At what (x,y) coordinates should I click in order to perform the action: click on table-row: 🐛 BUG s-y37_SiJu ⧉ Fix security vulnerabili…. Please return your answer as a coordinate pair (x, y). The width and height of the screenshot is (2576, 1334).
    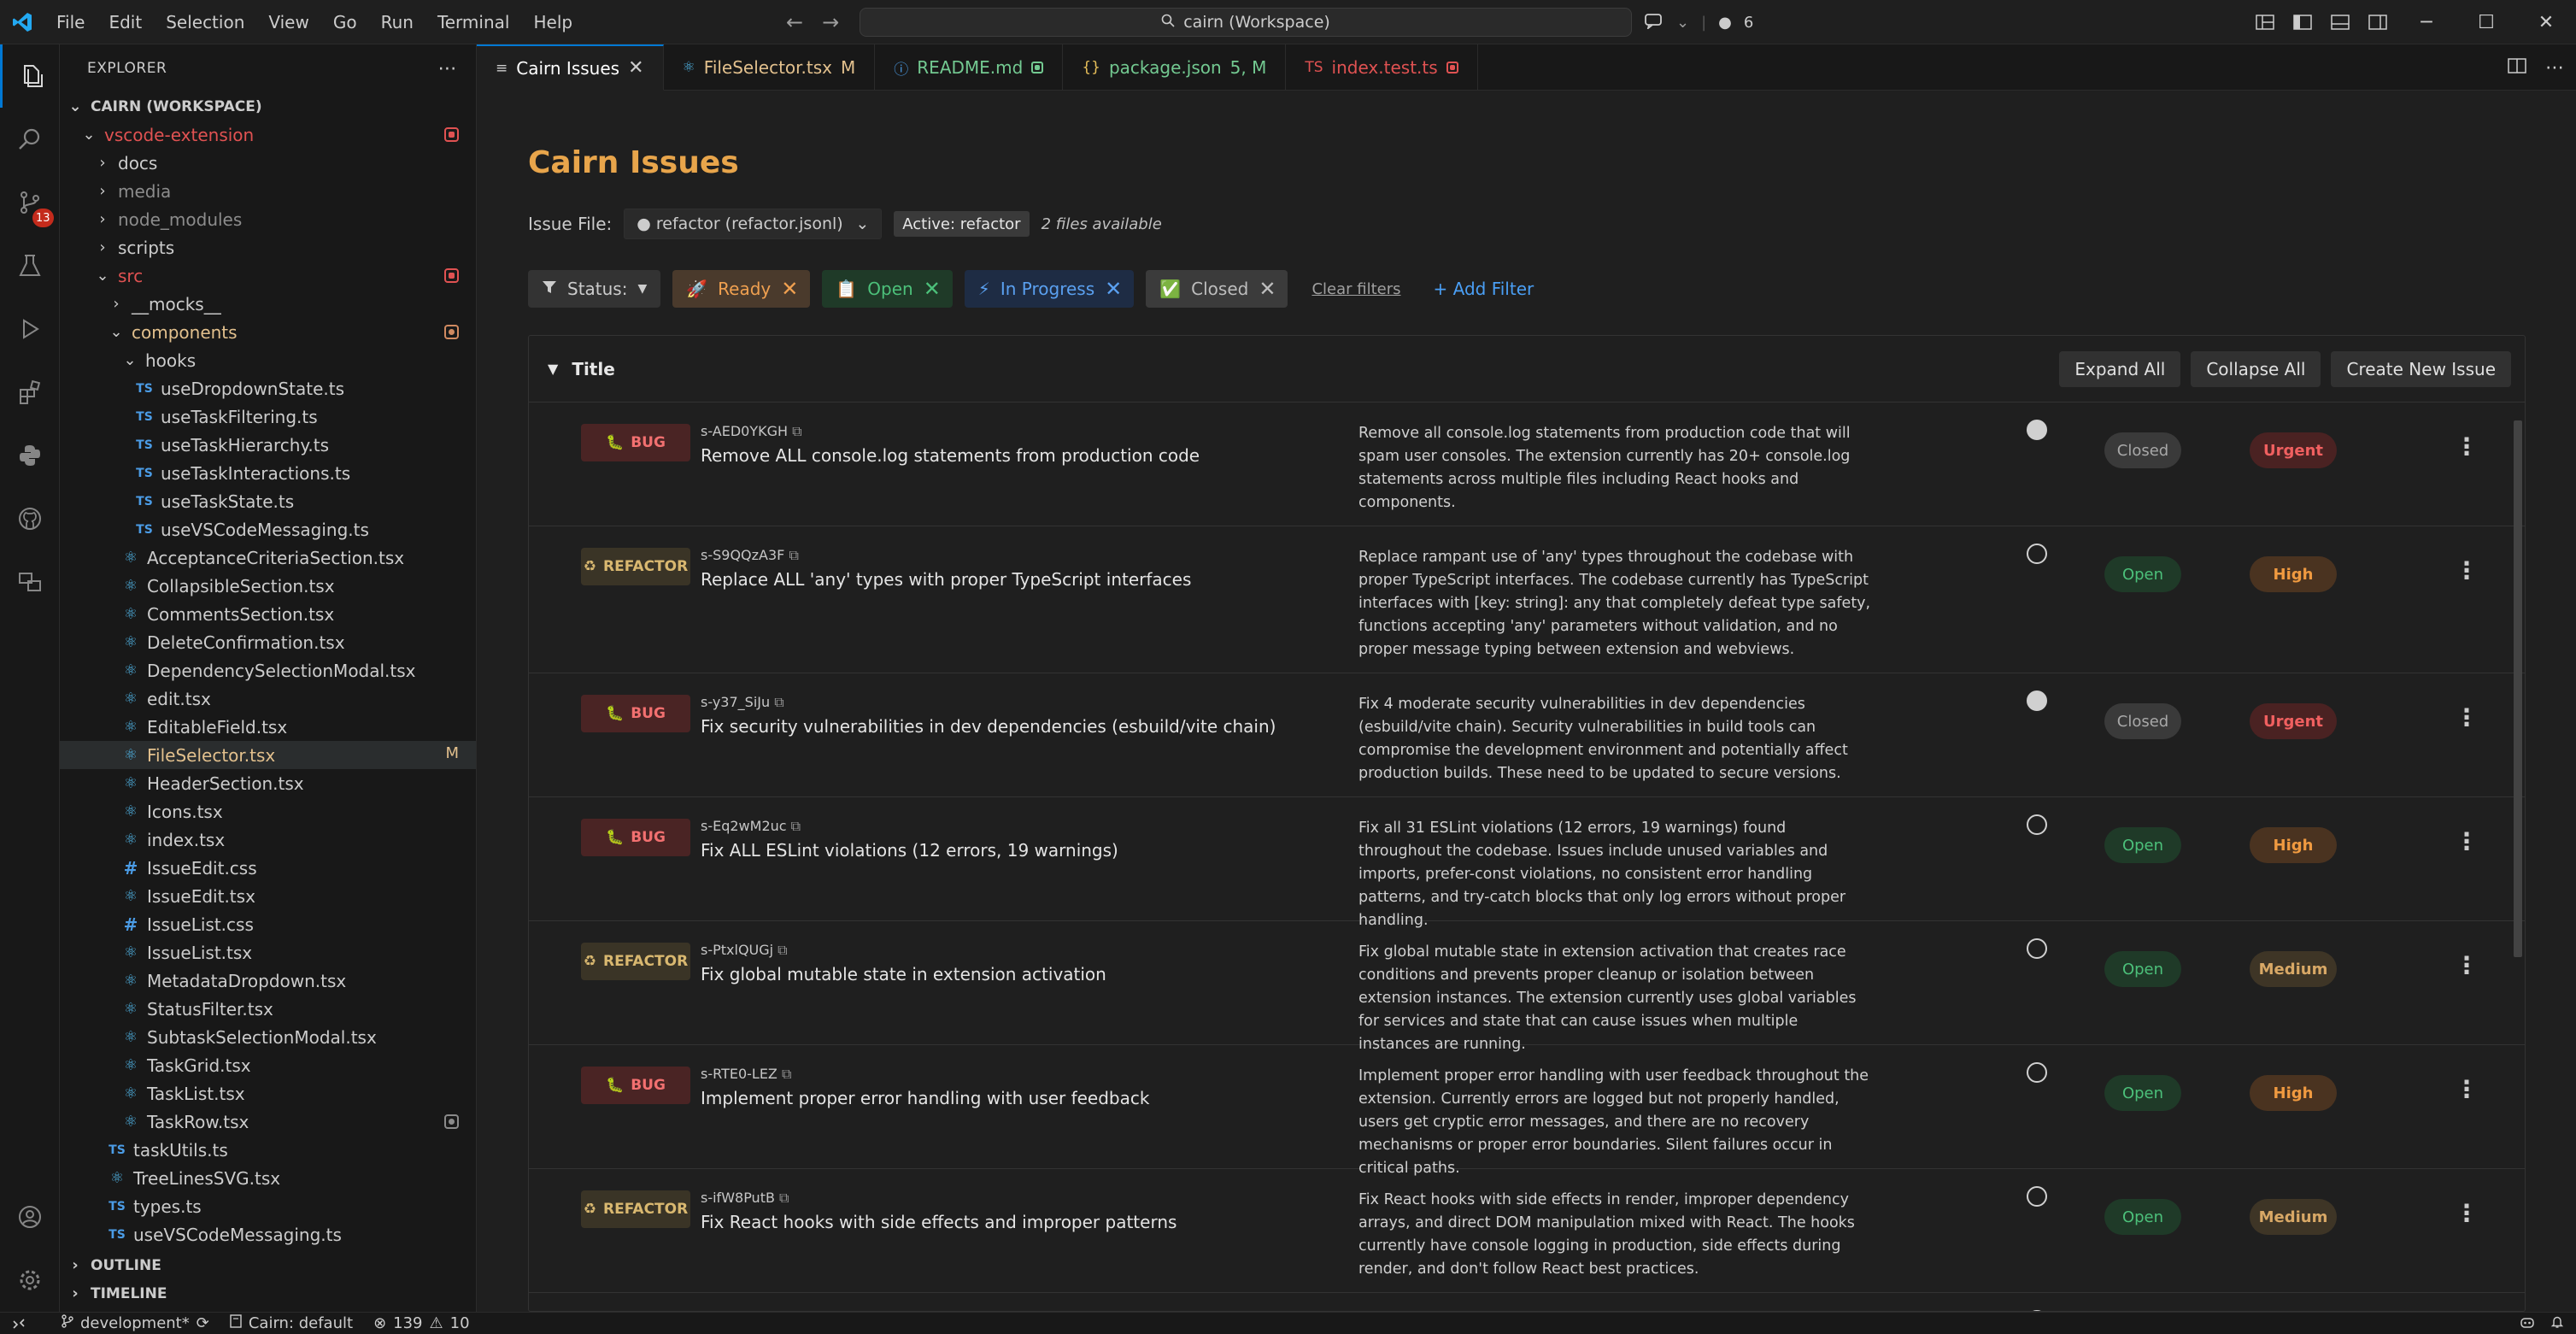
    Looking at the image, I should click on (1527, 735).